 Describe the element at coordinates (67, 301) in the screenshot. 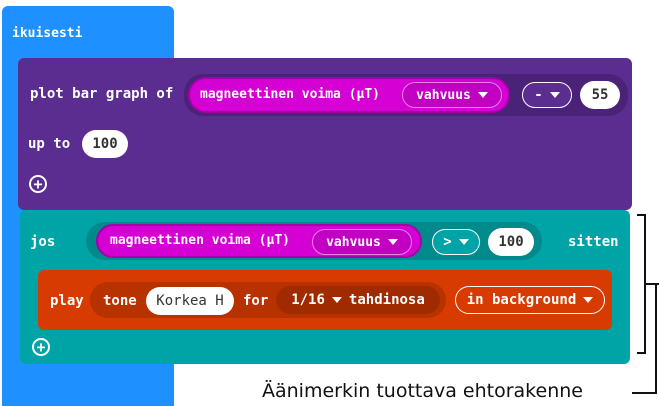

I see `play-label: play` at that location.